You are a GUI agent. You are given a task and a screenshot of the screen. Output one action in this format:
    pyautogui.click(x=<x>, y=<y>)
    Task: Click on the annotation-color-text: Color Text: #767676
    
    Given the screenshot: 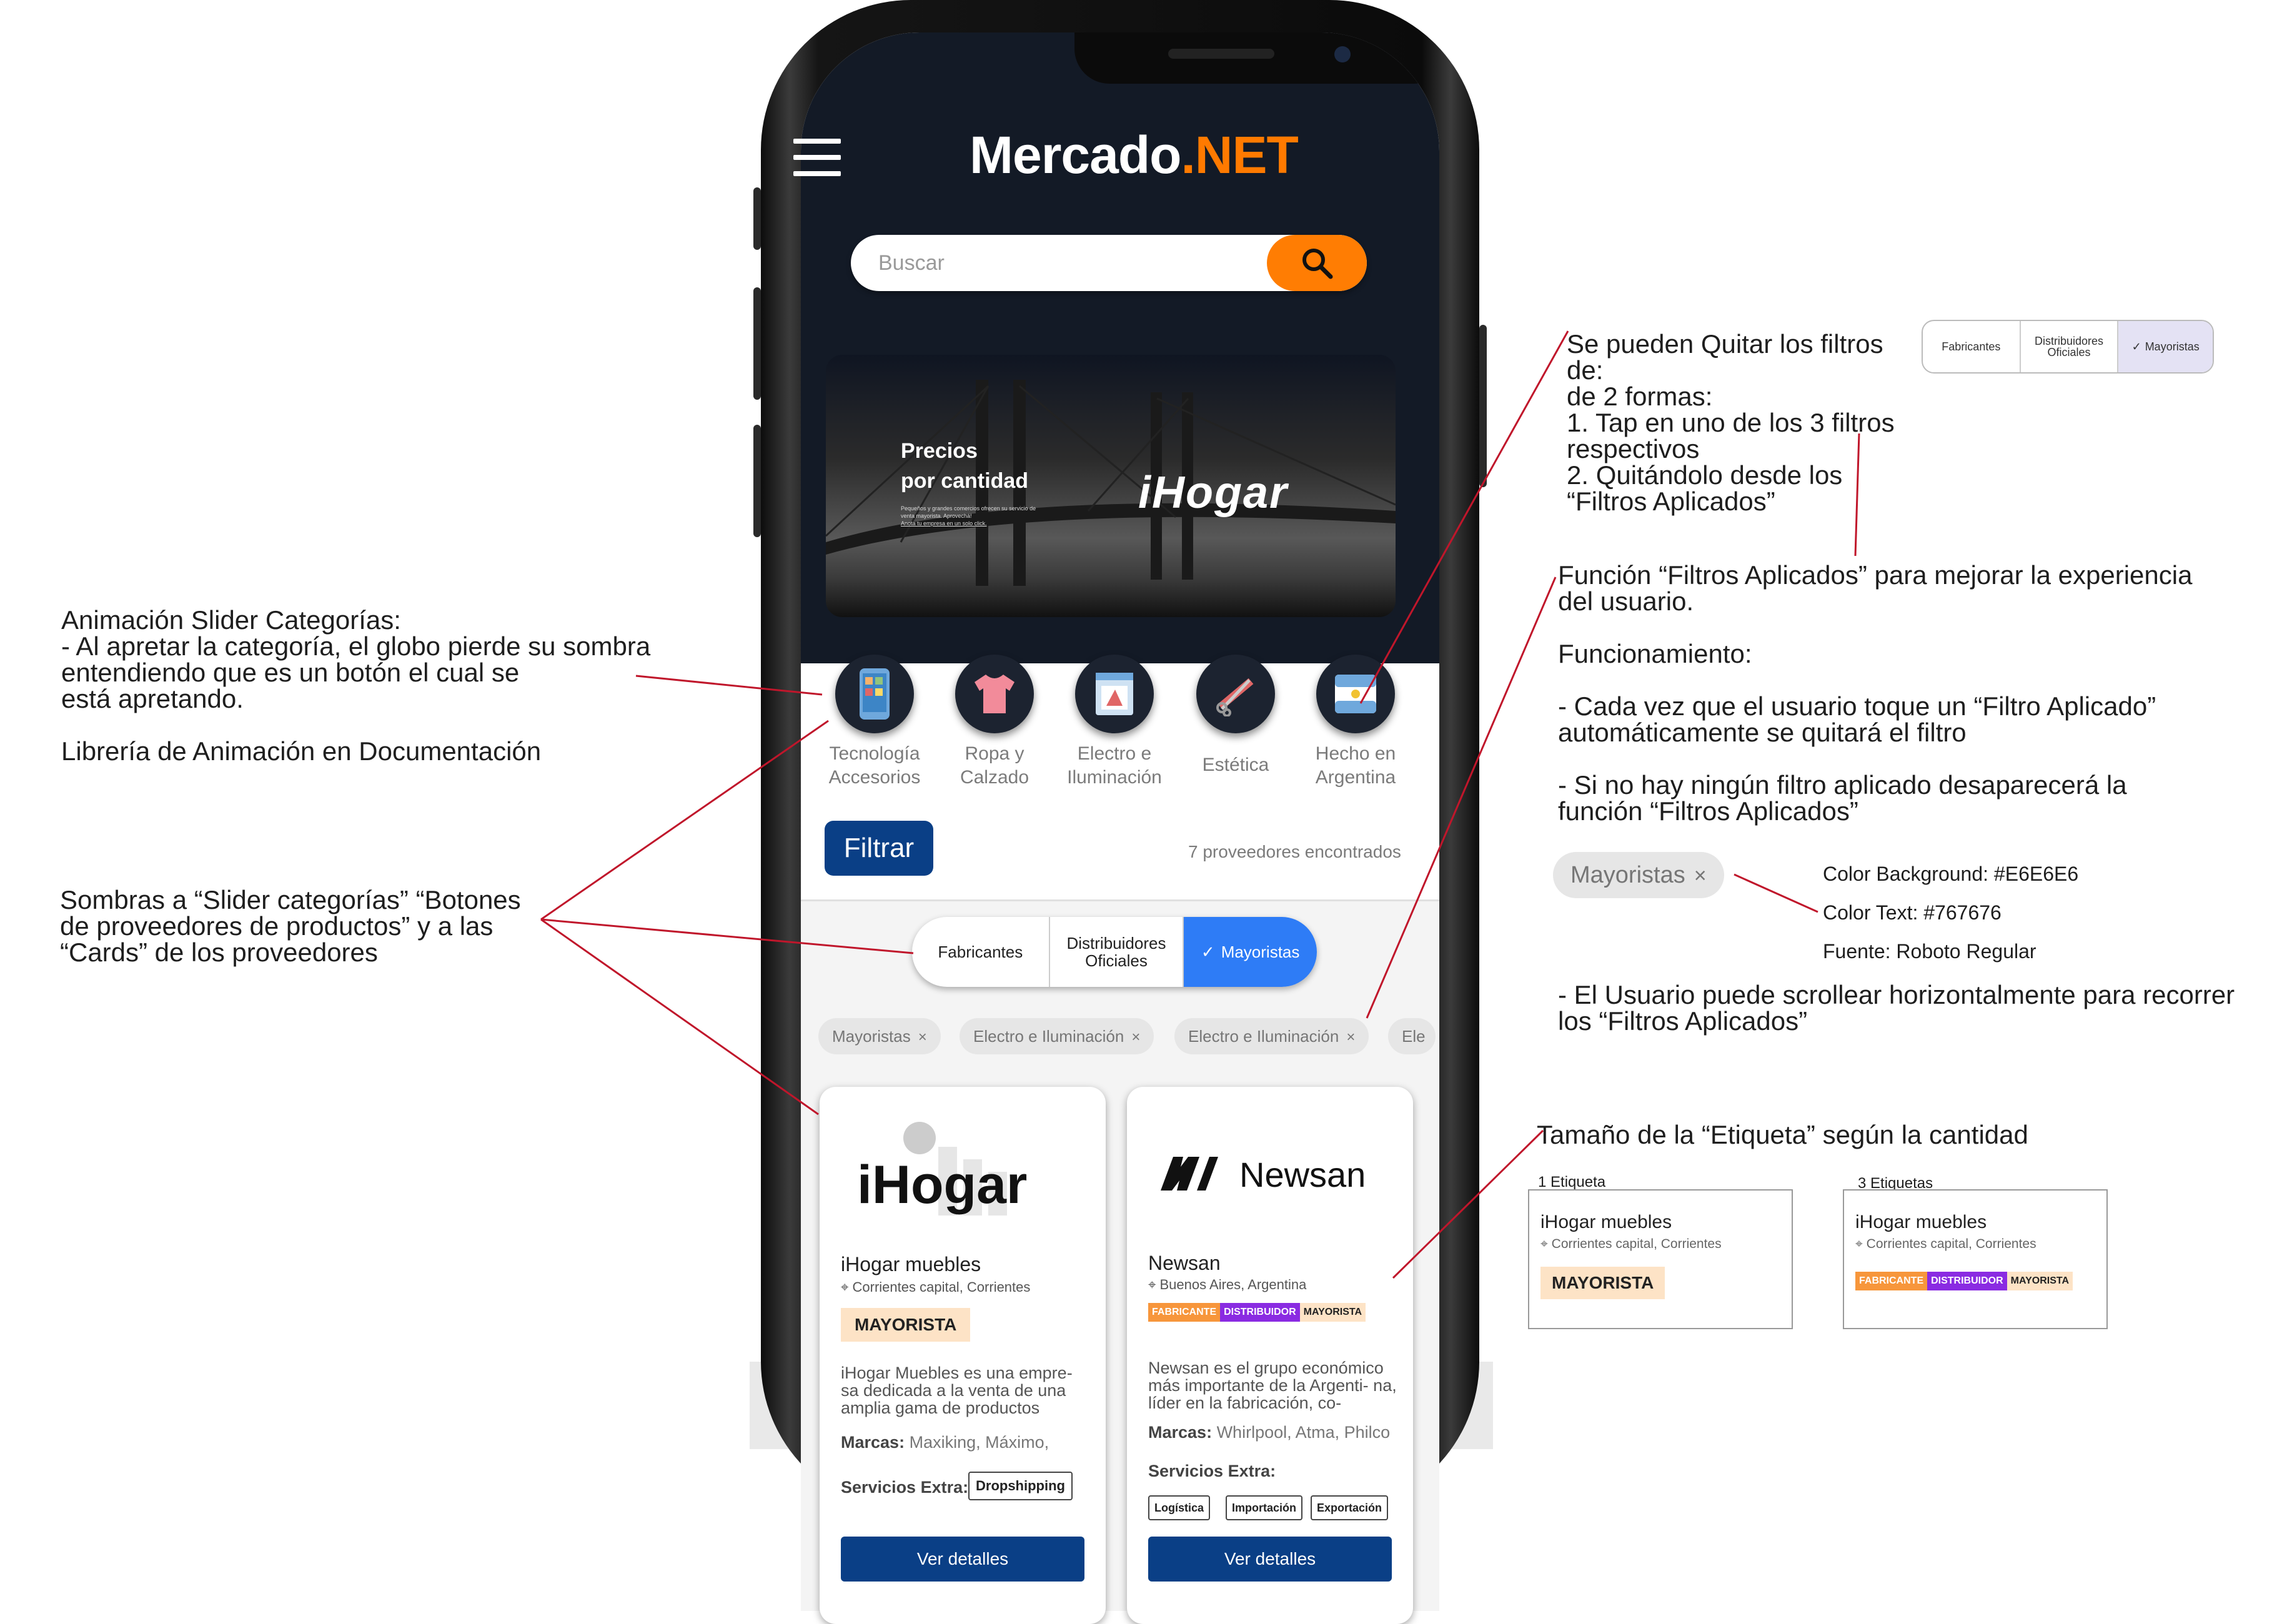 What is the action you would take?
    pyautogui.click(x=1912, y=912)
    